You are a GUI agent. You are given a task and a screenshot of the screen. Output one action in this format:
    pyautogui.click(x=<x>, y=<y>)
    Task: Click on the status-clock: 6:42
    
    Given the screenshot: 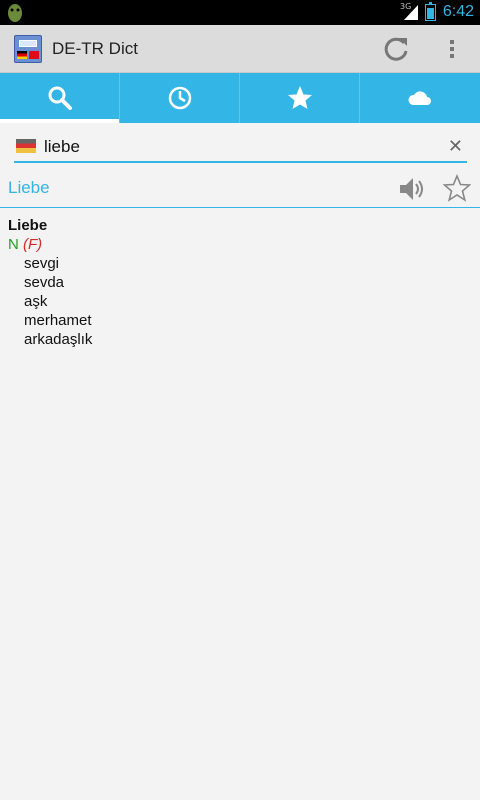 What is the action you would take?
    pyautogui.click(x=458, y=11)
    